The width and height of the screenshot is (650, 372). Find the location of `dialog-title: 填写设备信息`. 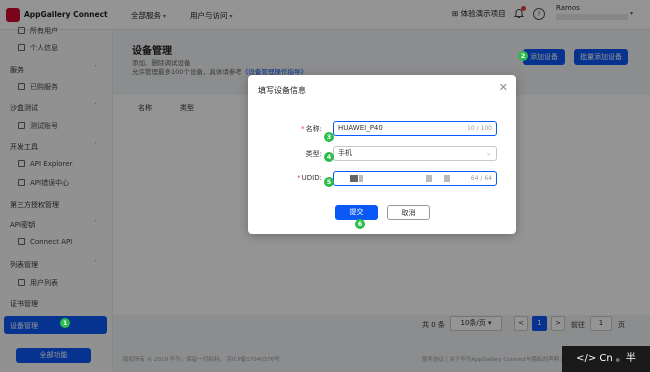

dialog-title: 填写设备信息 is located at coordinates (282, 90).